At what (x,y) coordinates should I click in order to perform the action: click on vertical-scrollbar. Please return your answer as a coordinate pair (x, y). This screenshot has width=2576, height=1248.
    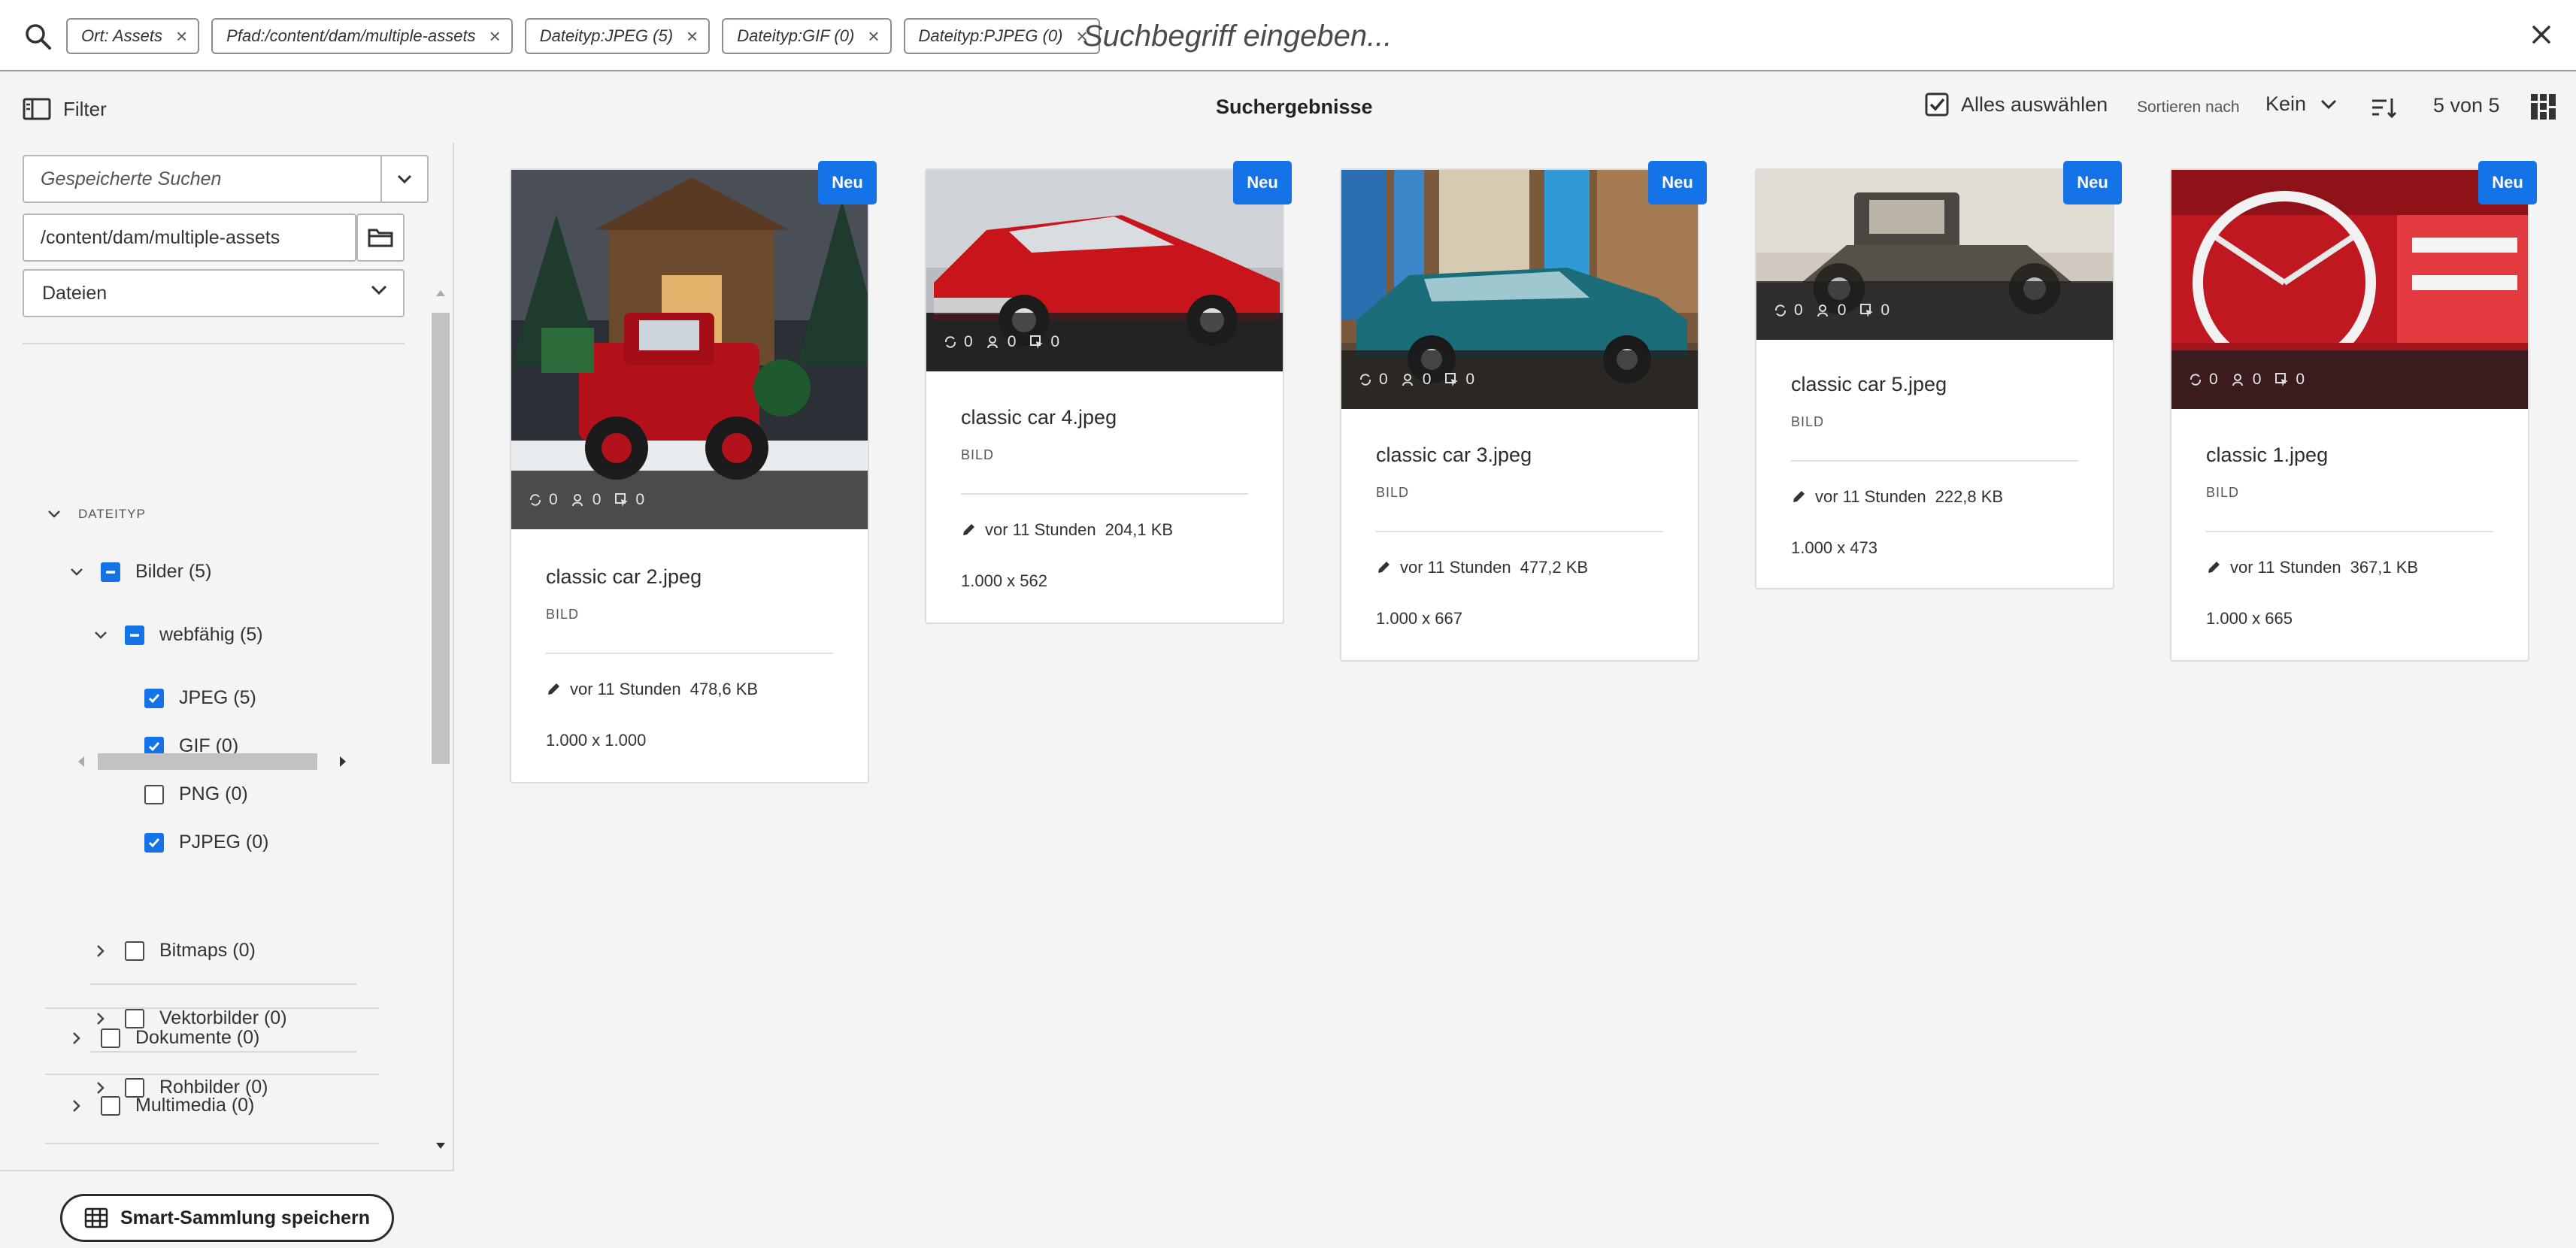
    Looking at the image, I should click on (440, 688).